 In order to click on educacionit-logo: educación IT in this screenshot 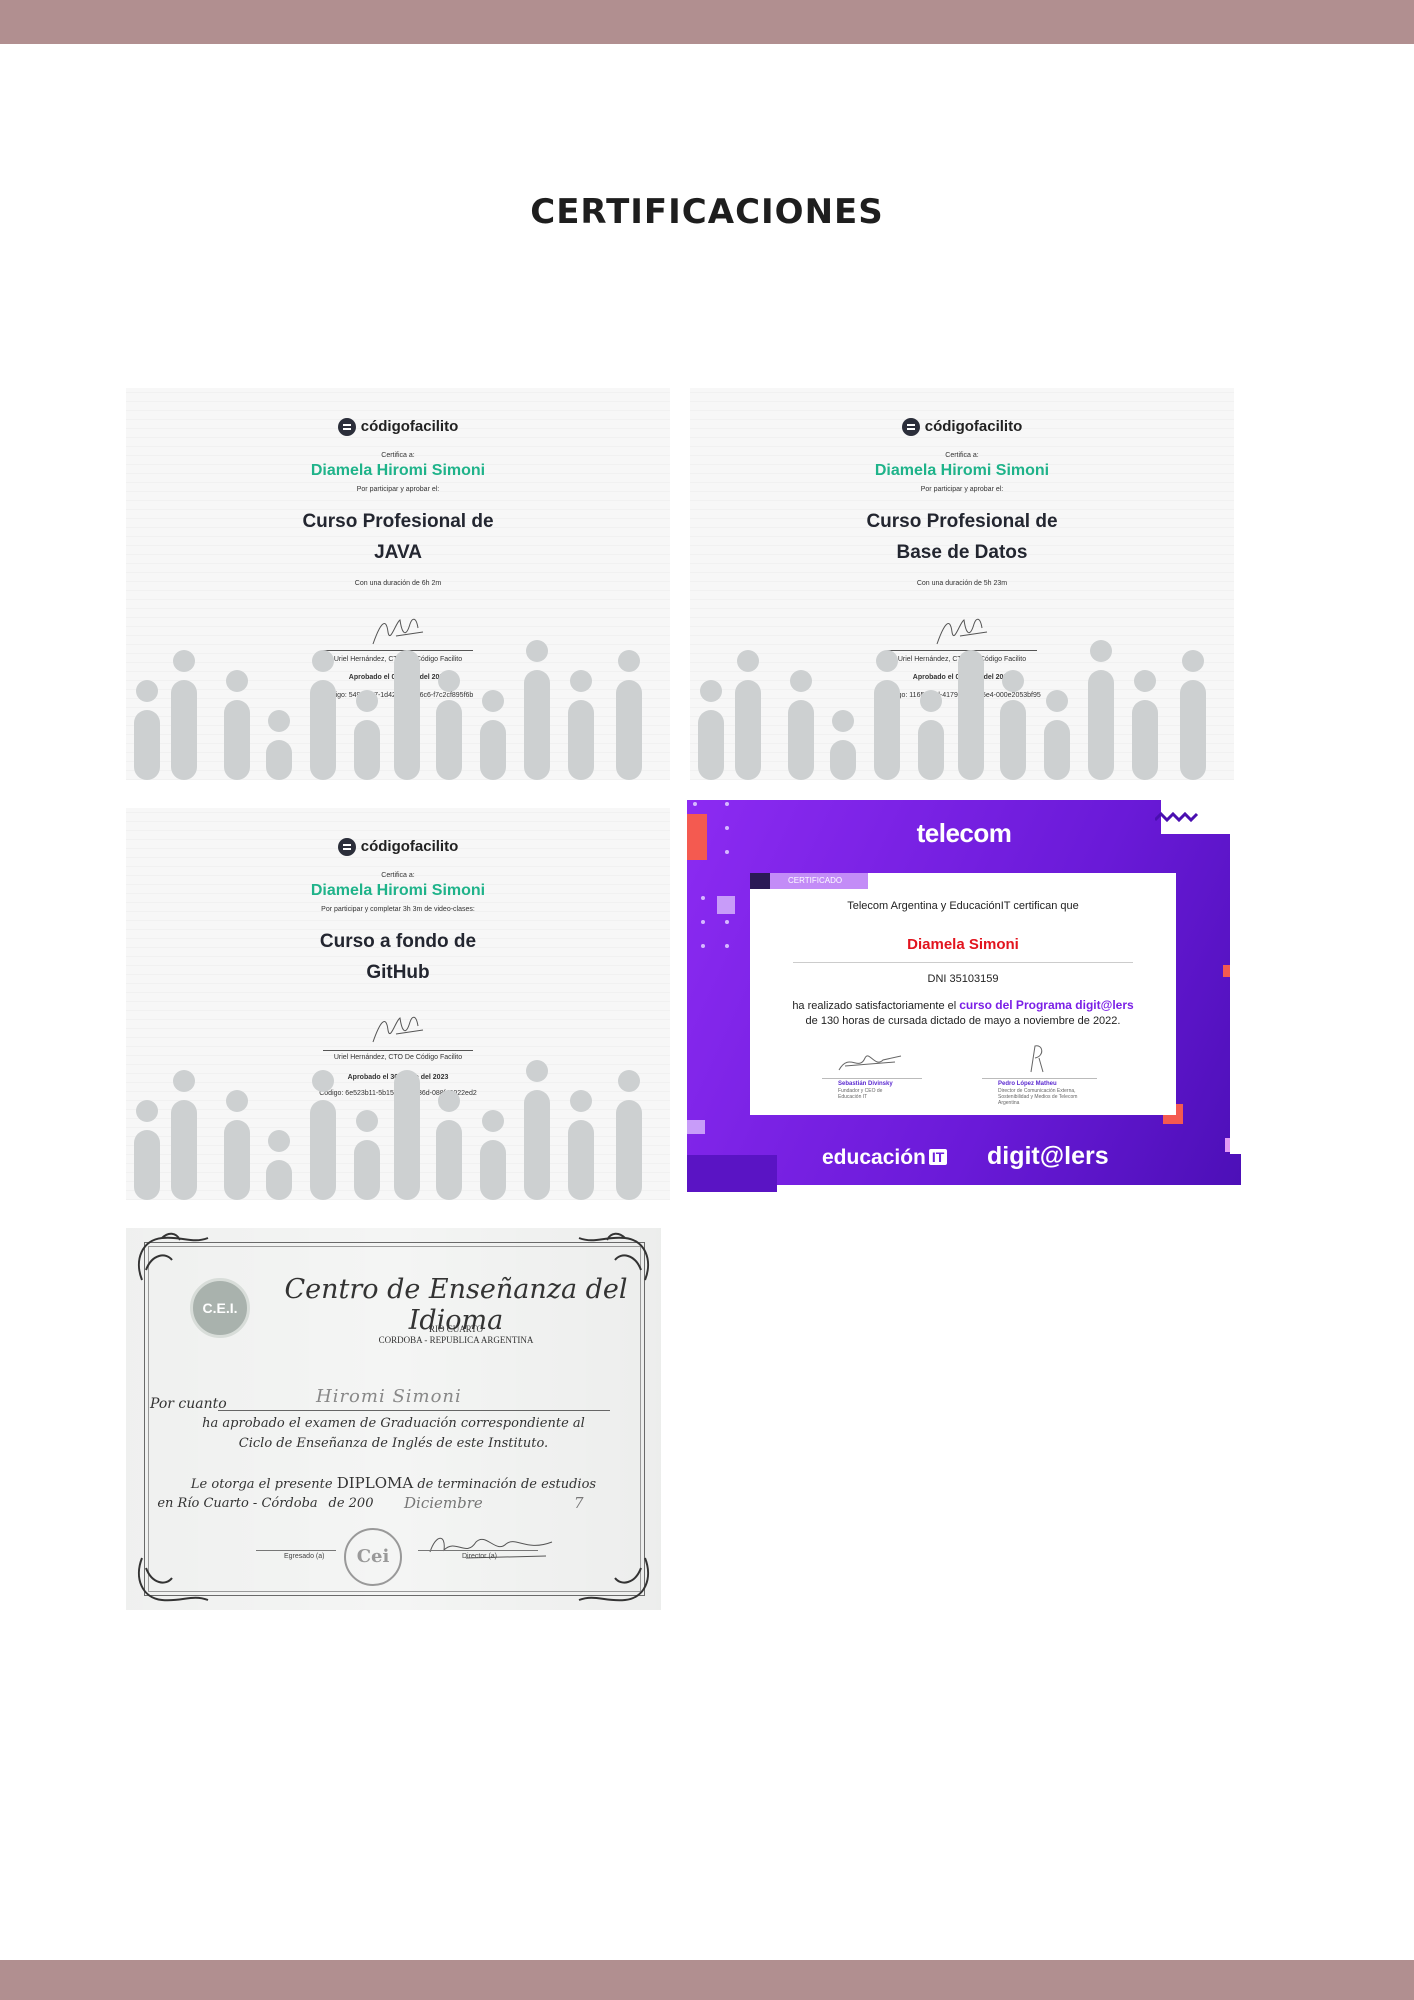, I will do `click(885, 1158)`.